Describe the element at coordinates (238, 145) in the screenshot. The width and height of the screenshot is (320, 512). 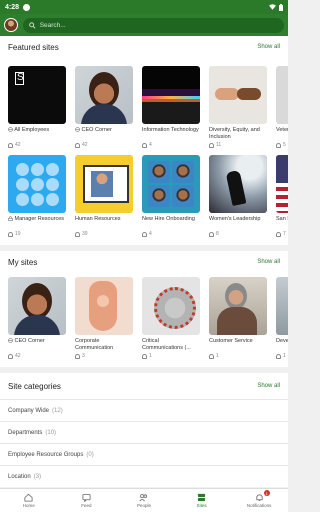
I see `member-count: 11` at that location.